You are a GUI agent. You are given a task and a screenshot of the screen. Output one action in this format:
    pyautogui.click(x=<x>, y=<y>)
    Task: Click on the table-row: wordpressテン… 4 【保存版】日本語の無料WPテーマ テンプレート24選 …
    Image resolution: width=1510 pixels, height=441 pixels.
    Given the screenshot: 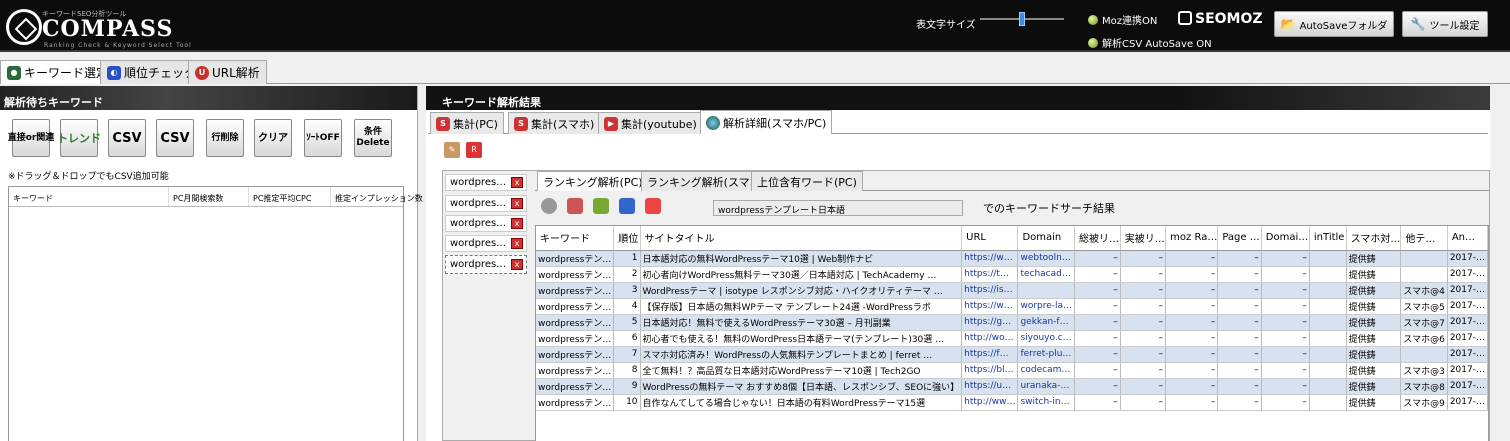 What is the action you would take?
    pyautogui.click(x=1012, y=306)
    